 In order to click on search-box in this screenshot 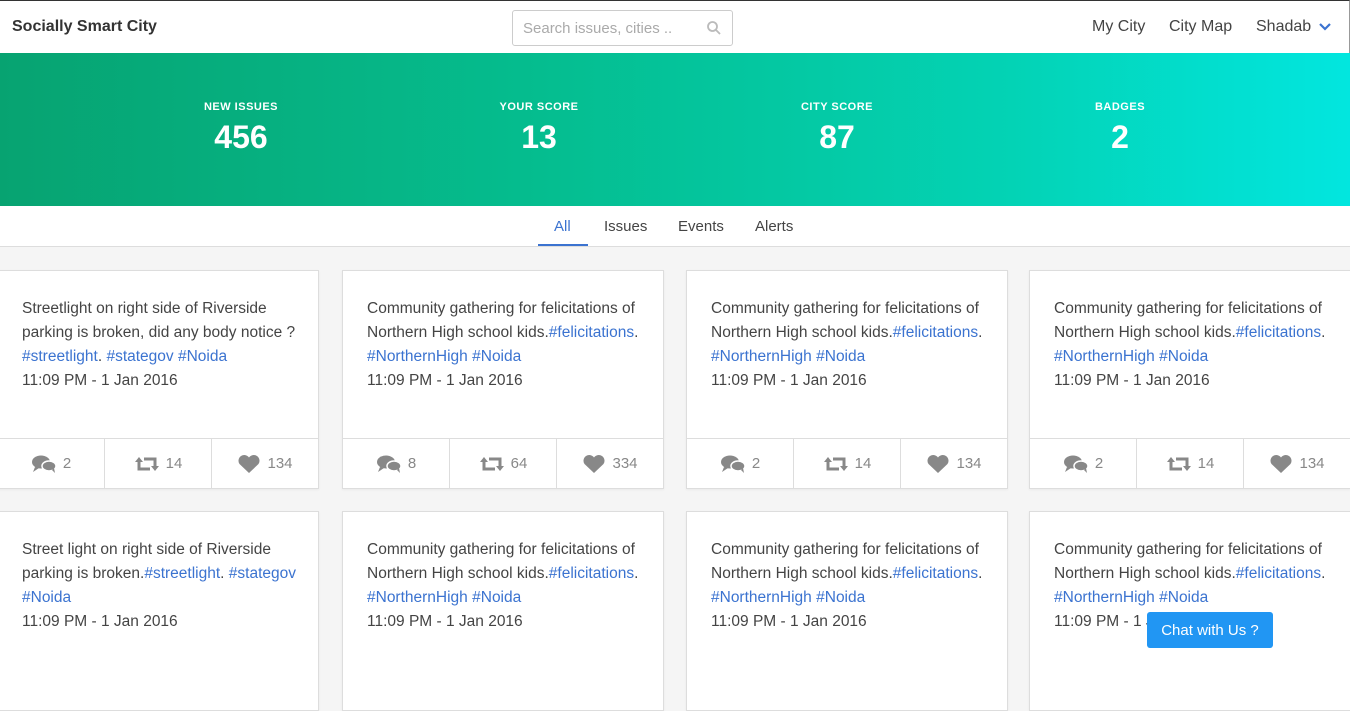, I will do `click(622, 28)`.